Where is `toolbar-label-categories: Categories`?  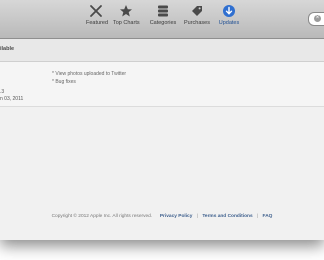
toolbar-label-categories: Categories is located at coordinates (163, 23).